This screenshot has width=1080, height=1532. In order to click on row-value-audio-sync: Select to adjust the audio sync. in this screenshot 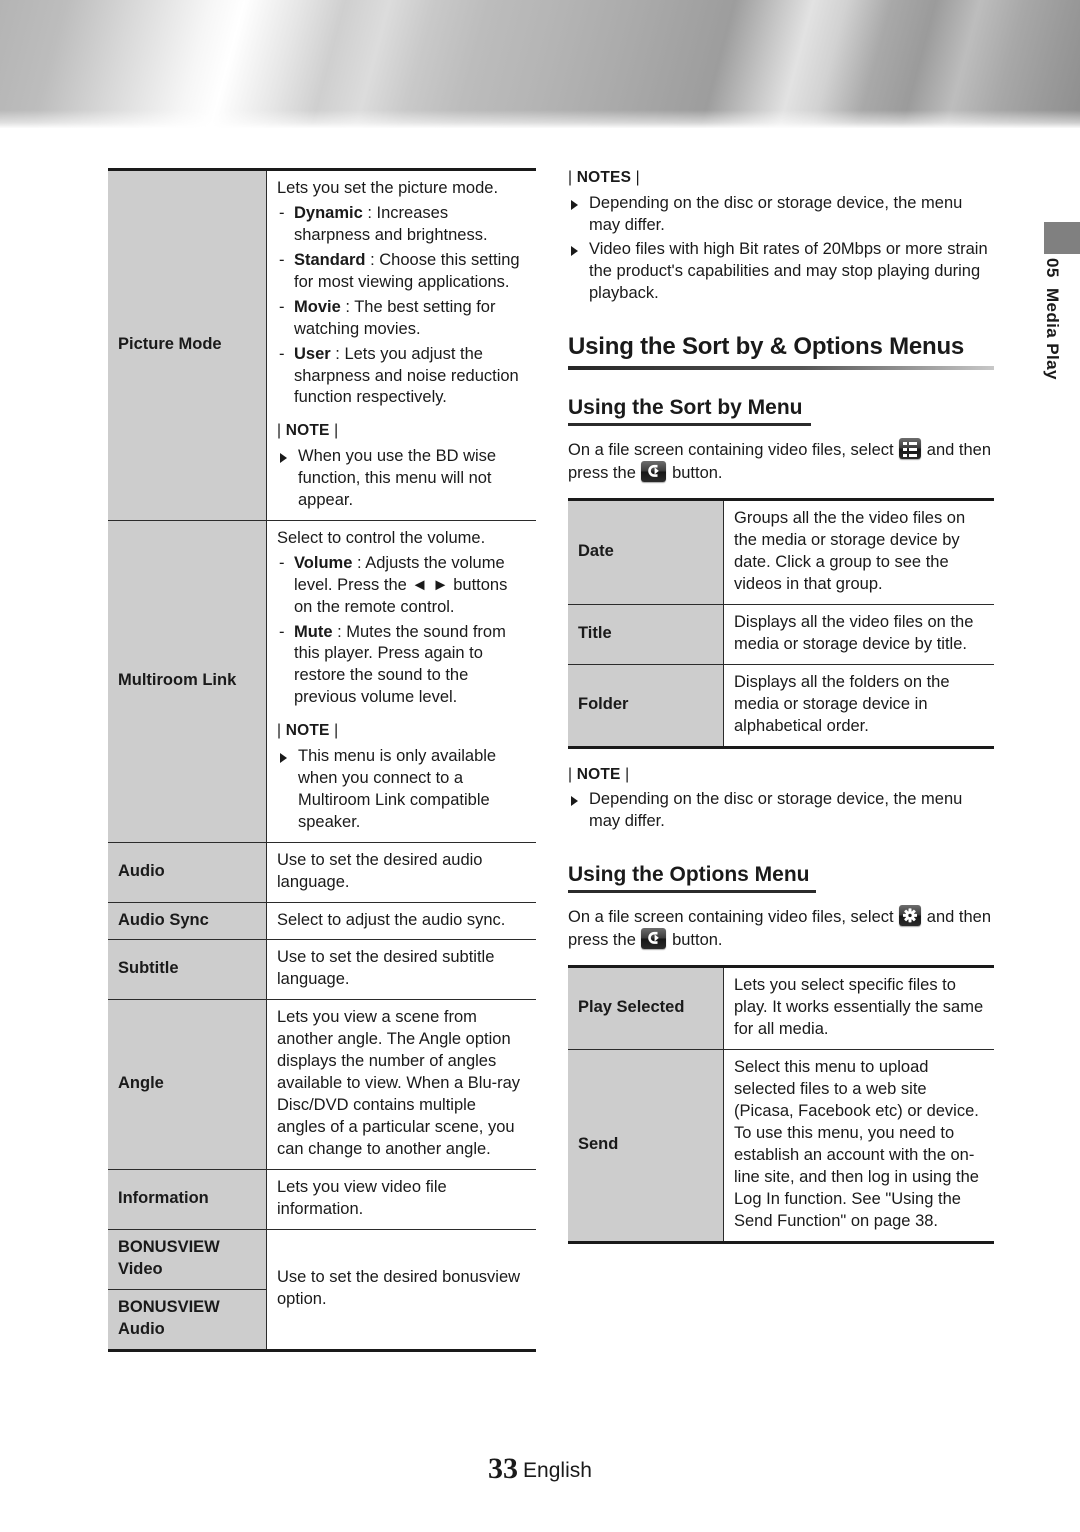, I will do `click(401, 921)`.